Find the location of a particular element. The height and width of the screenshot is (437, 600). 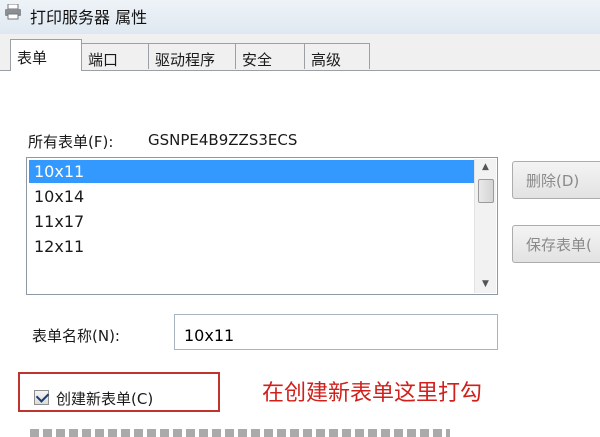

list-item: 11x17 is located at coordinates (252, 221).